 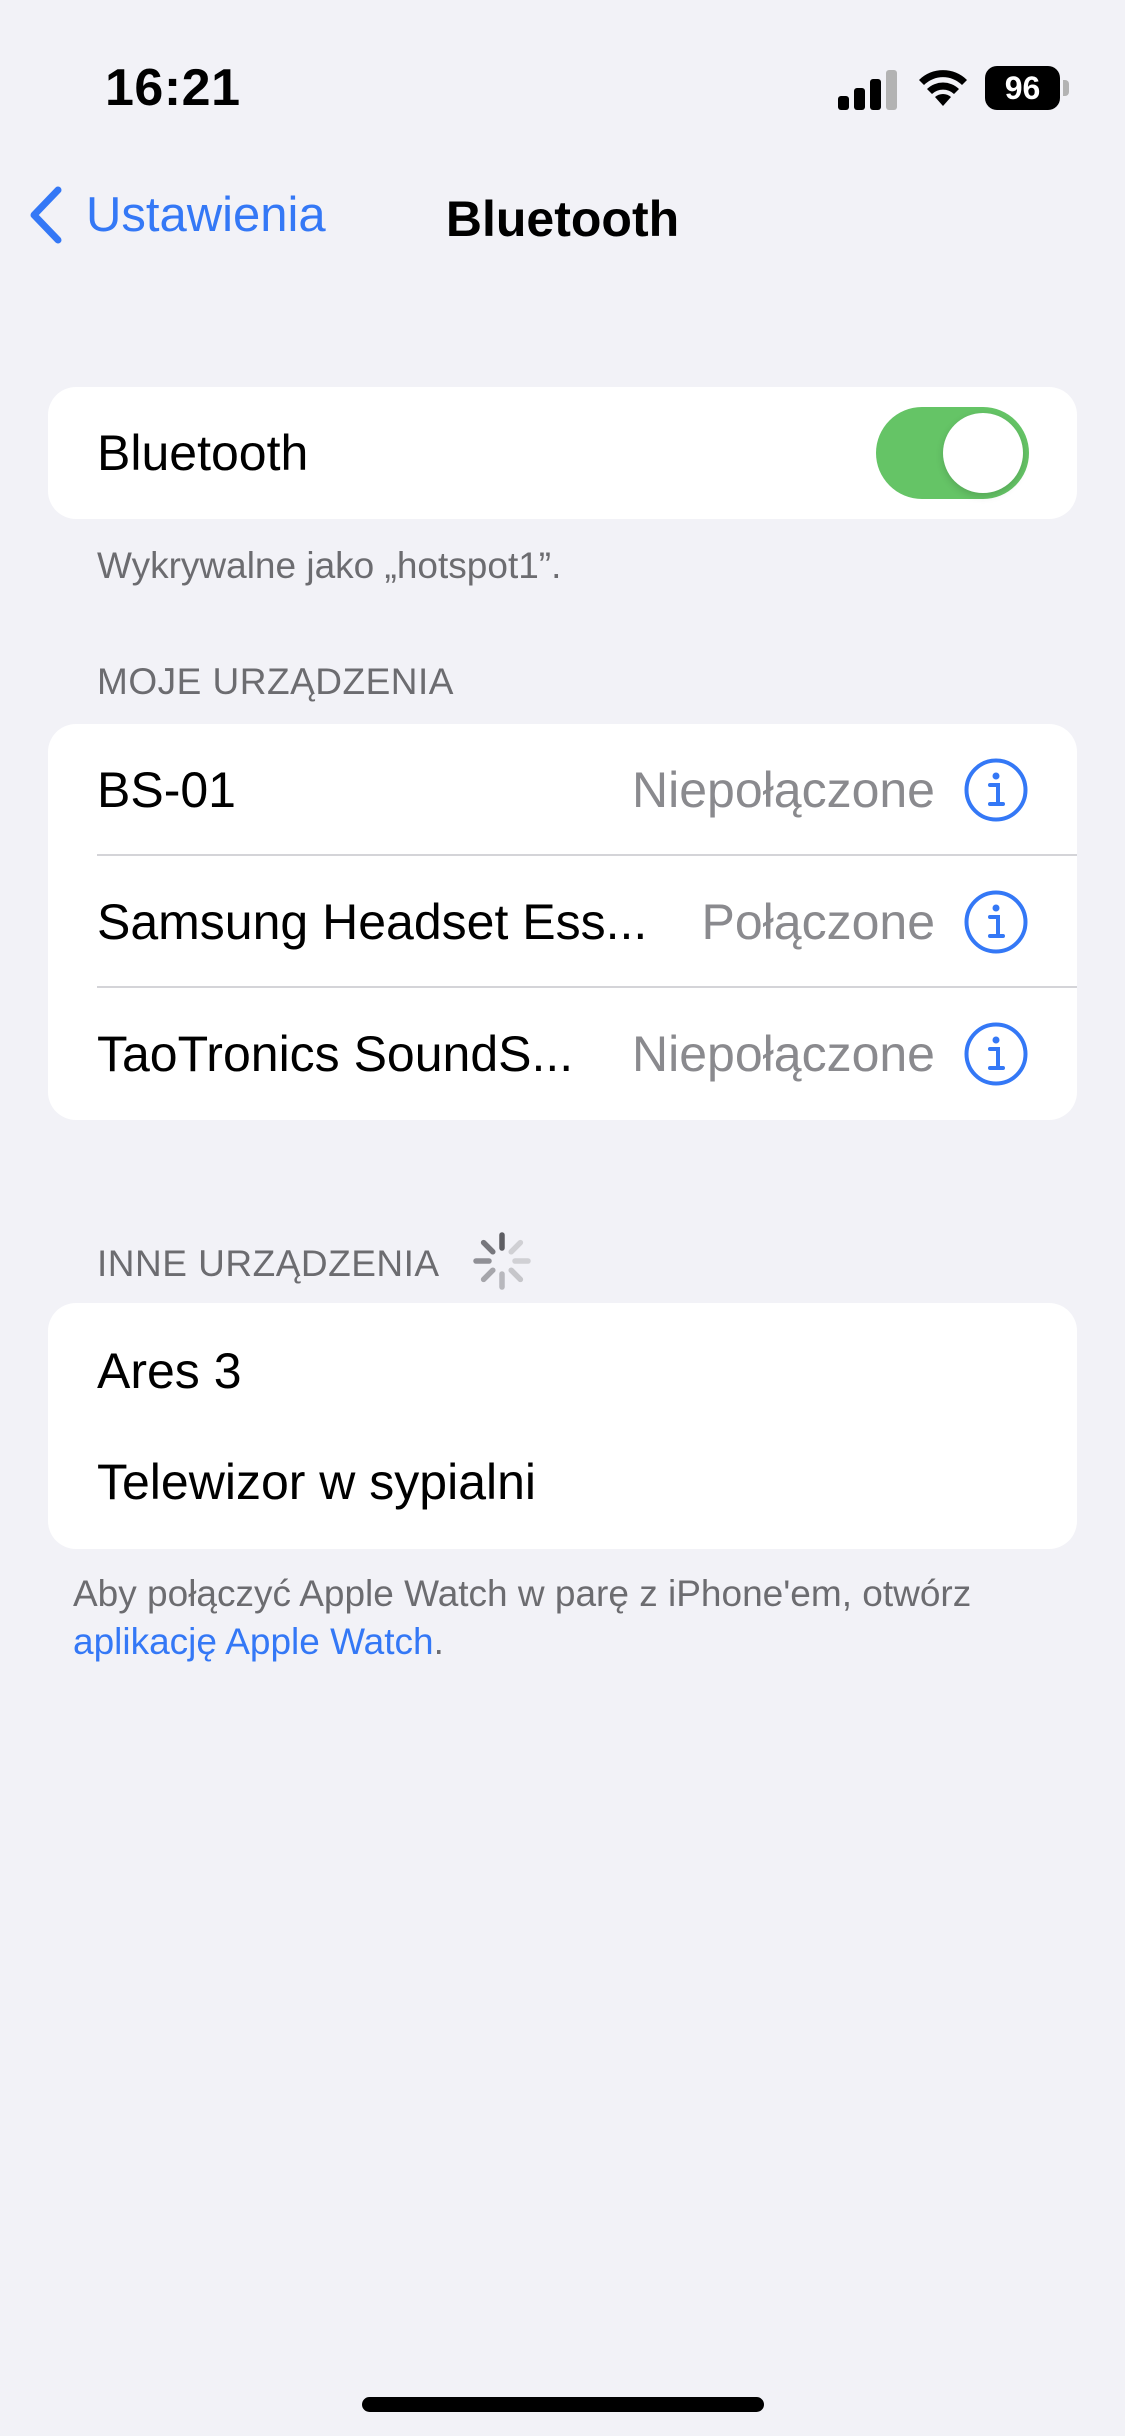 What do you see at coordinates (169, 1370) in the screenshot?
I see `device-name: Ares 3` at bounding box center [169, 1370].